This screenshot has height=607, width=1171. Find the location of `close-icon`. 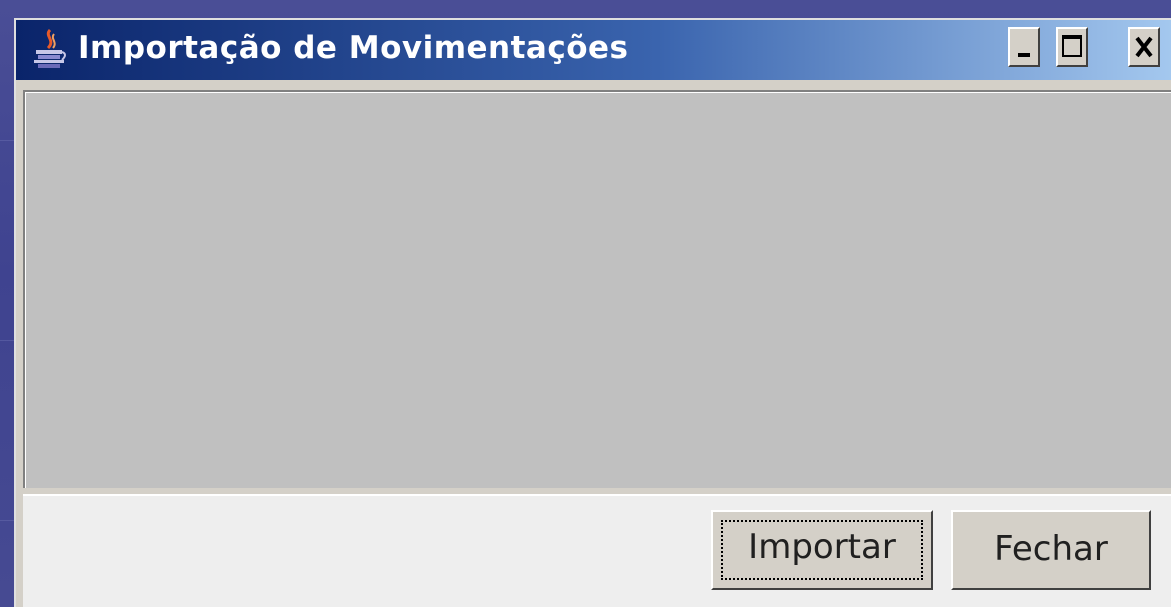

close-icon is located at coordinates (1144, 47).